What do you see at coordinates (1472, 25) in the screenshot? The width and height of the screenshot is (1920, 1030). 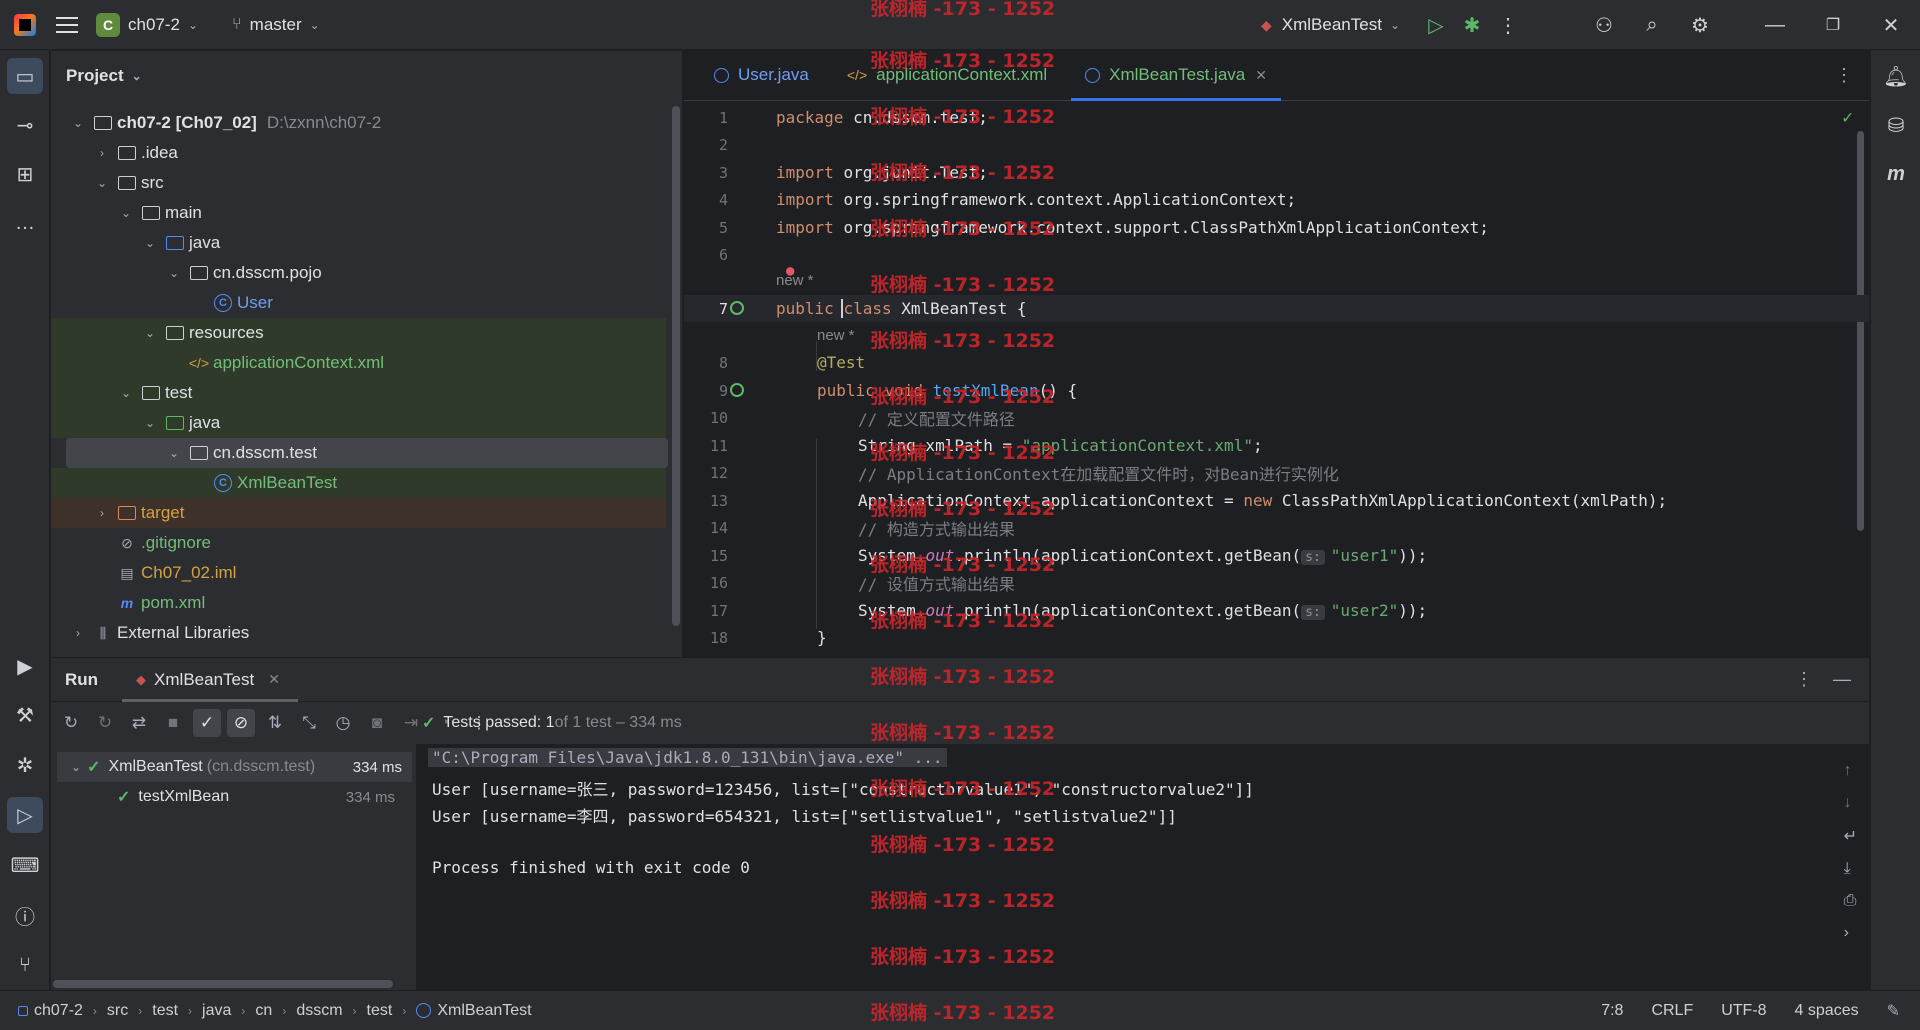 I see `debug-icon: ✱` at bounding box center [1472, 25].